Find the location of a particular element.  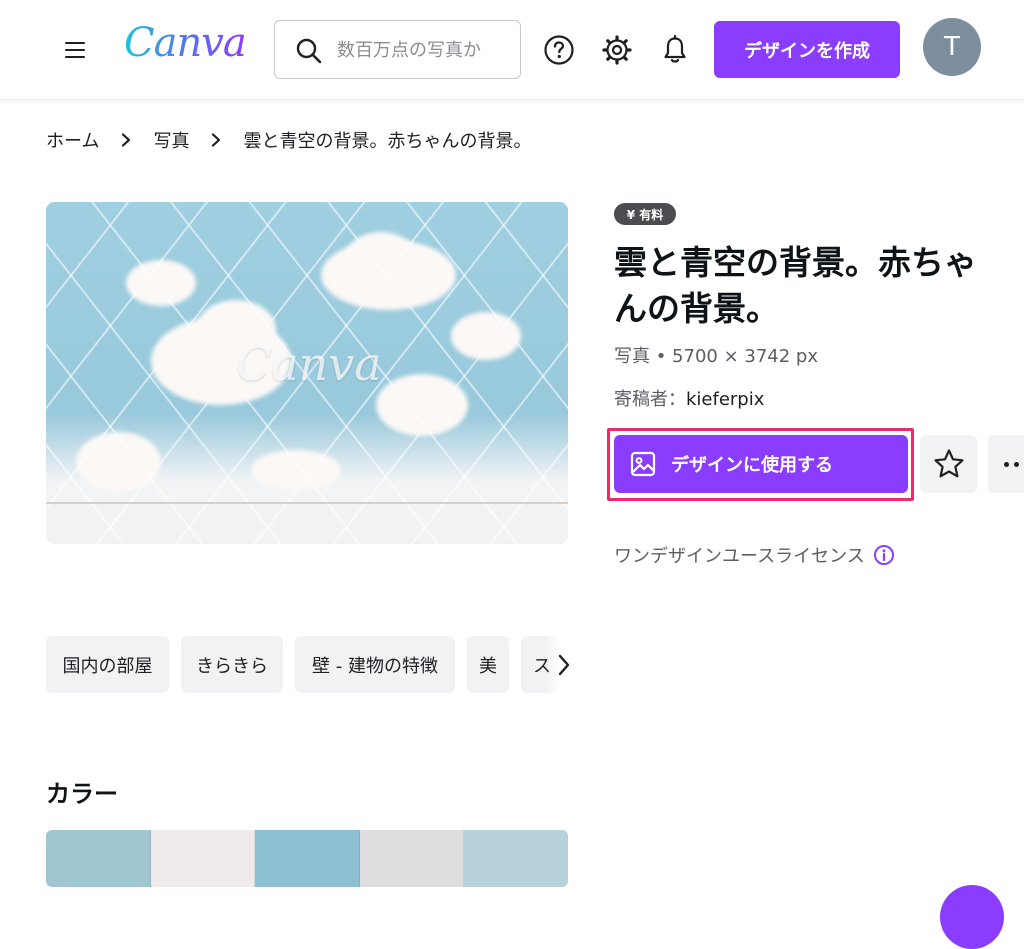

info-icon is located at coordinates (884, 555).